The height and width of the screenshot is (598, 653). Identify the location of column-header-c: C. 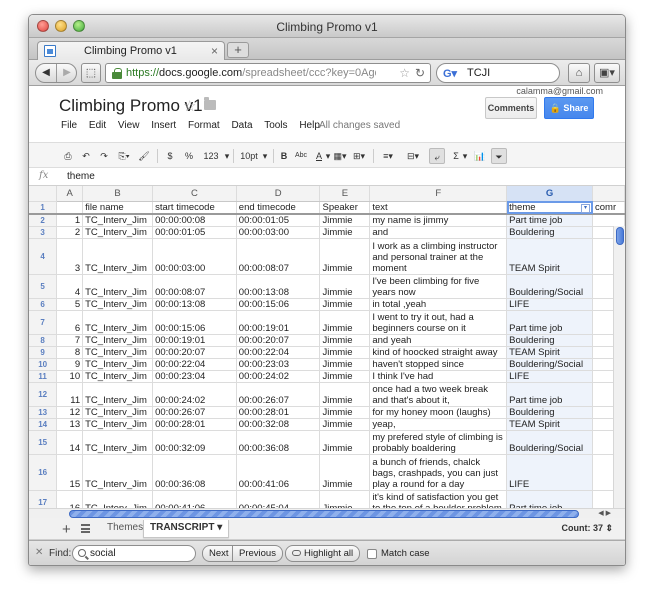
(194, 194).